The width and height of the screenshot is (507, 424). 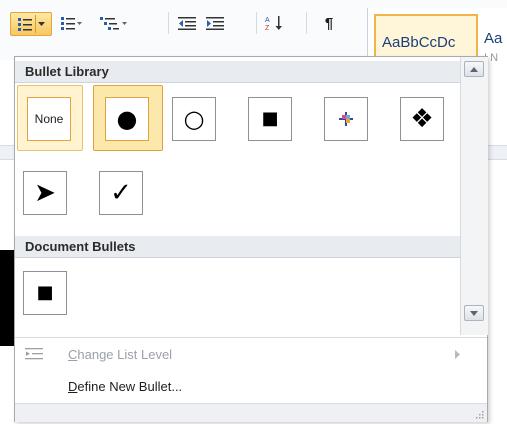 I want to click on sort-button: A Z, so click(x=275, y=23).